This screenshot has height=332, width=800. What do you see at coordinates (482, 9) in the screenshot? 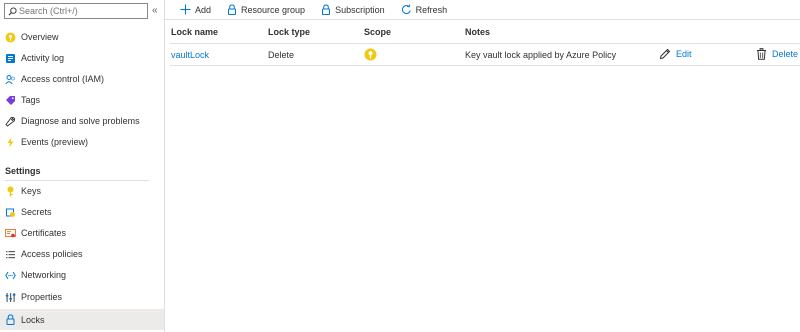
I see `command-bar: Add Resource group Subscription Refresh` at bounding box center [482, 9].